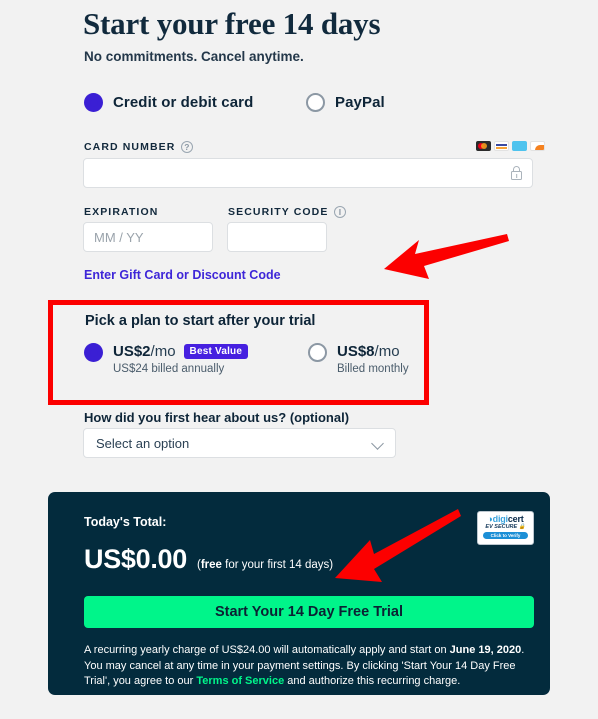 This screenshot has height=719, width=598. What do you see at coordinates (132, 351) in the screenshot?
I see `plan-price-value: US$2` at bounding box center [132, 351].